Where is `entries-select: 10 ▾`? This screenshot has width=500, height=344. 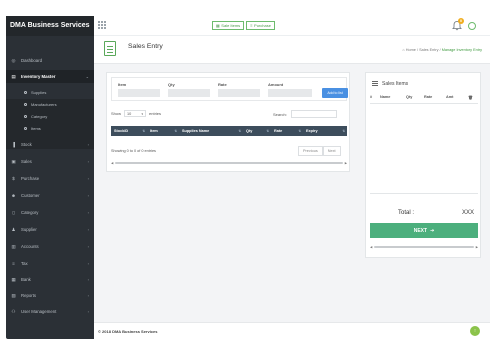
entries-select: 10 ▾ is located at coordinates (135, 113).